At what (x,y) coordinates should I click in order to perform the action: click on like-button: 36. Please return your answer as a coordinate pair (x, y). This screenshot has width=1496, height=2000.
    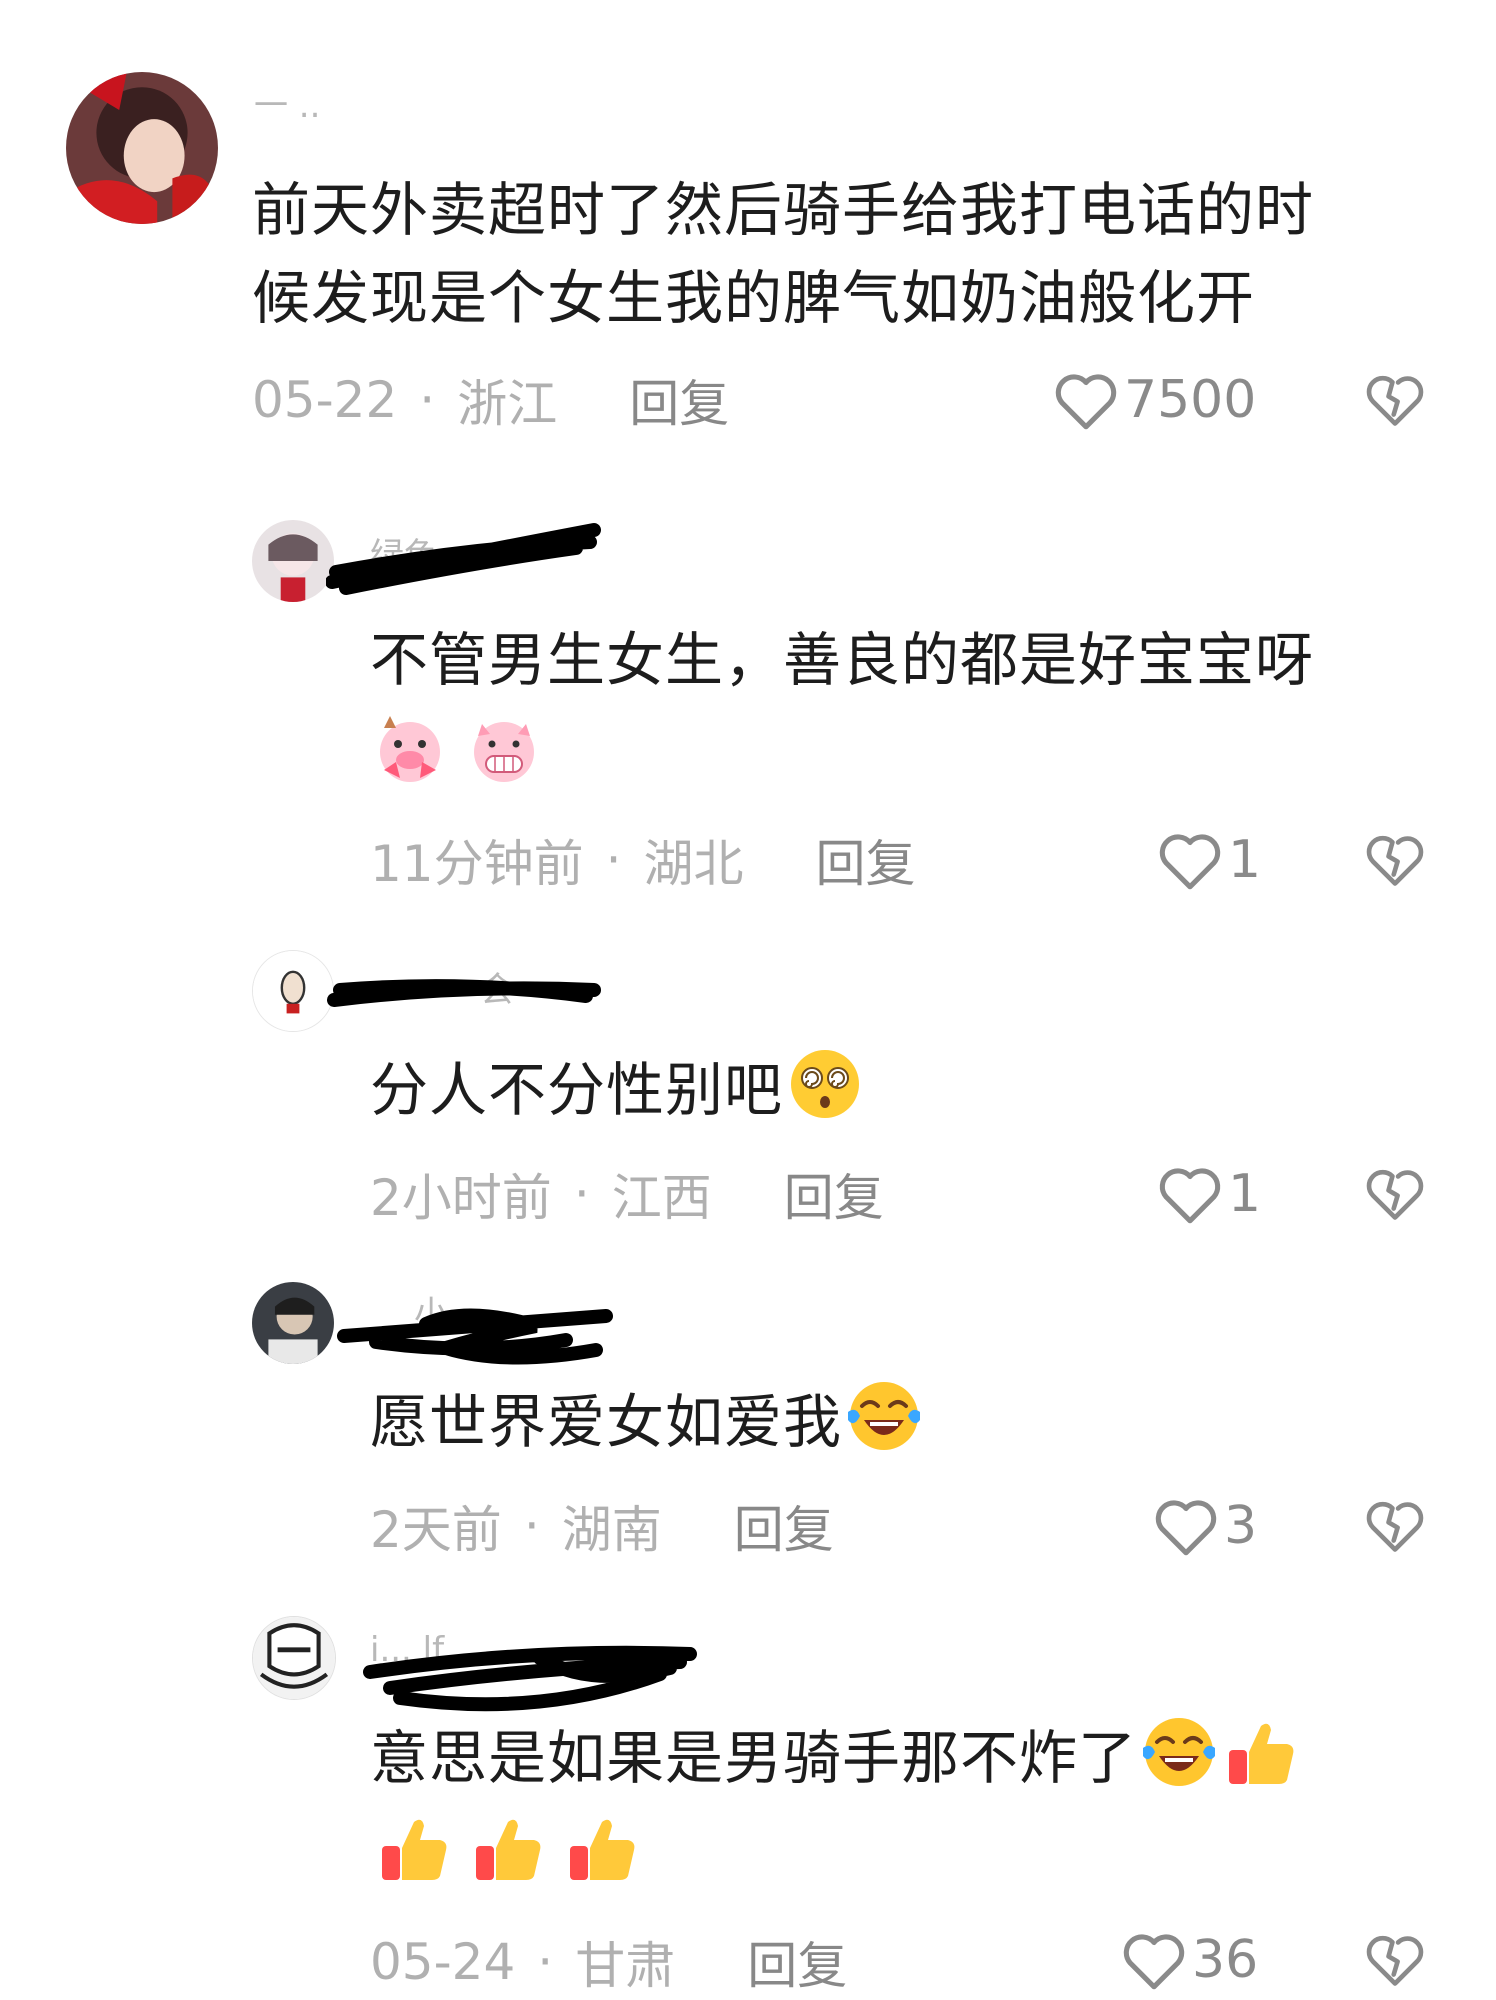
    Looking at the image, I should click on (1189, 1960).